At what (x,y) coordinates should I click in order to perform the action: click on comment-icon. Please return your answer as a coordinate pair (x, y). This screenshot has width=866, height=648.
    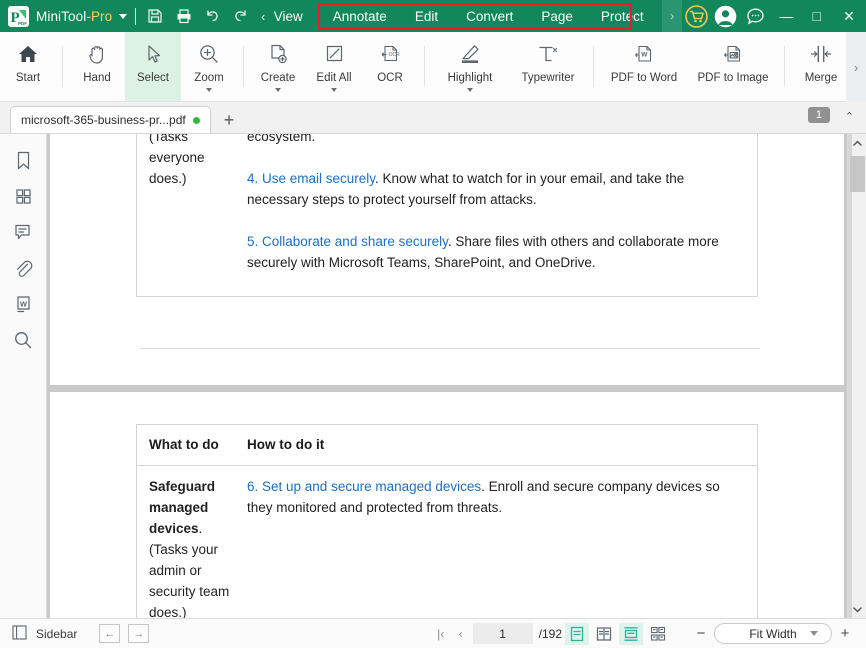
    Looking at the image, I should click on (23, 232).